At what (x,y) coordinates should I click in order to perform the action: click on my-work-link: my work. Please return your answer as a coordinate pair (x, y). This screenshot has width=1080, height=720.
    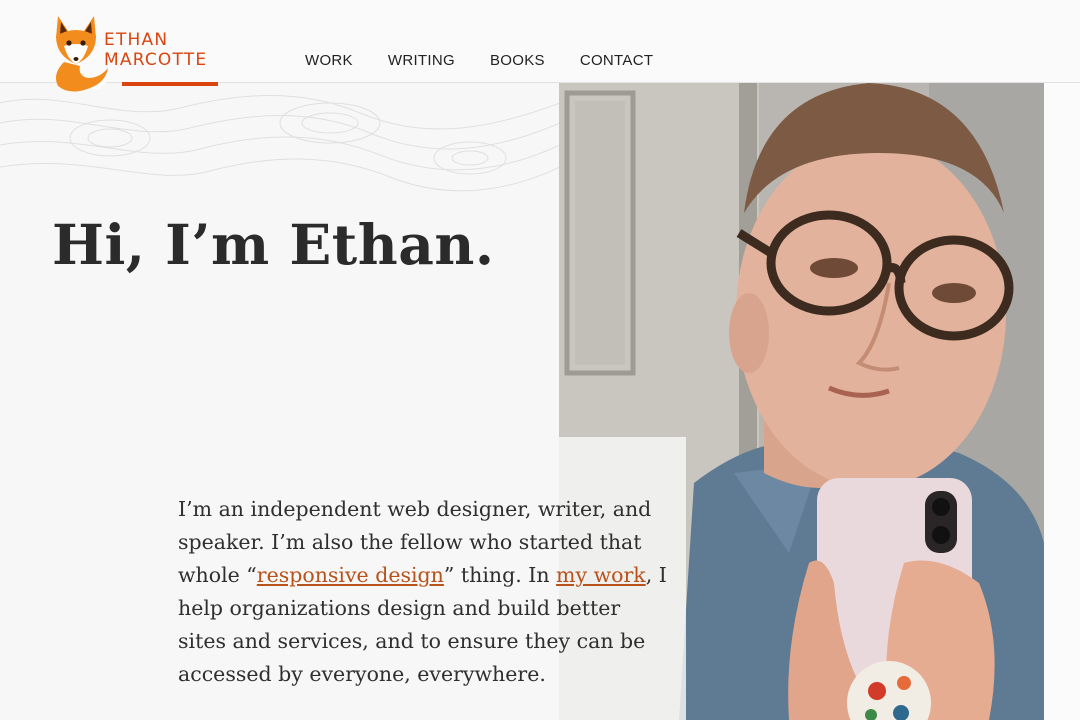
    Looking at the image, I should click on (601, 575).